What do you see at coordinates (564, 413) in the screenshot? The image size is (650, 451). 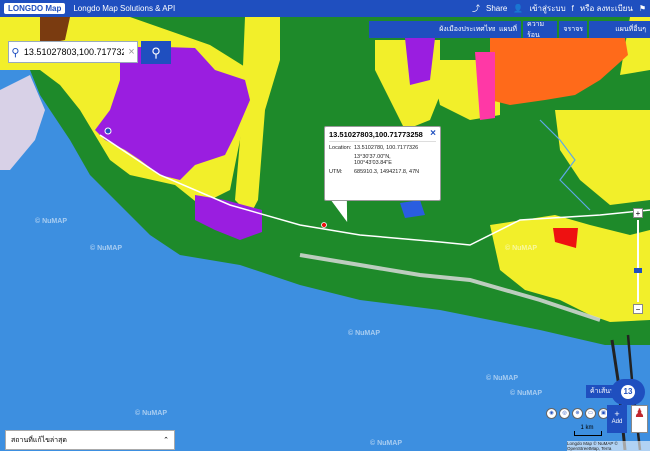 I see `layers-icon: ◎` at bounding box center [564, 413].